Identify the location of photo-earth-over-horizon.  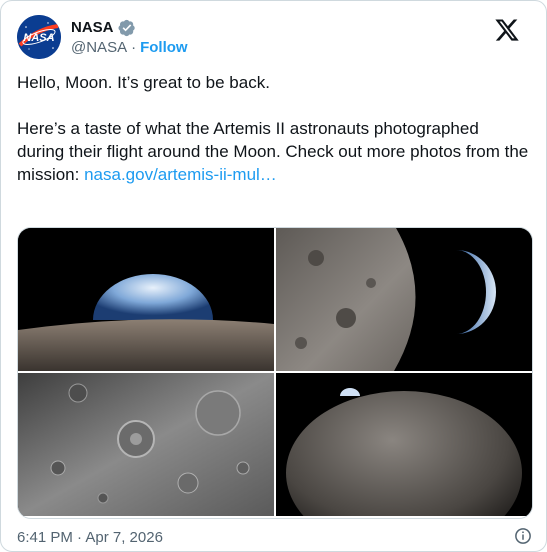
(146, 299).